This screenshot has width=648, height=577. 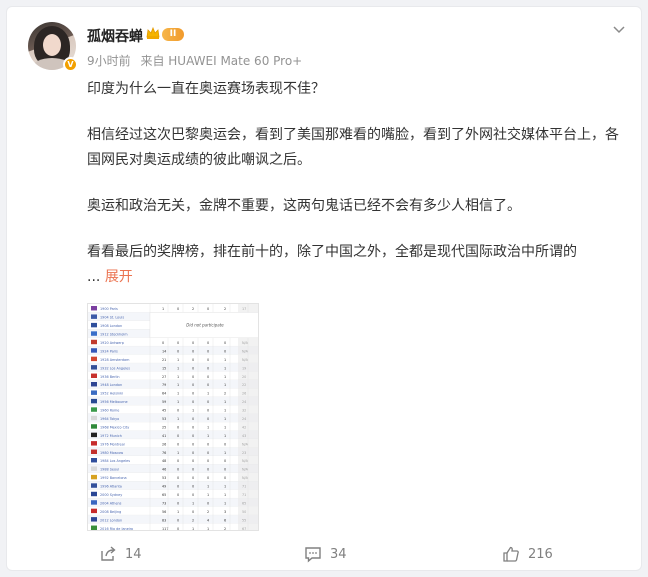 I want to click on comment-count: 34, so click(x=338, y=554).